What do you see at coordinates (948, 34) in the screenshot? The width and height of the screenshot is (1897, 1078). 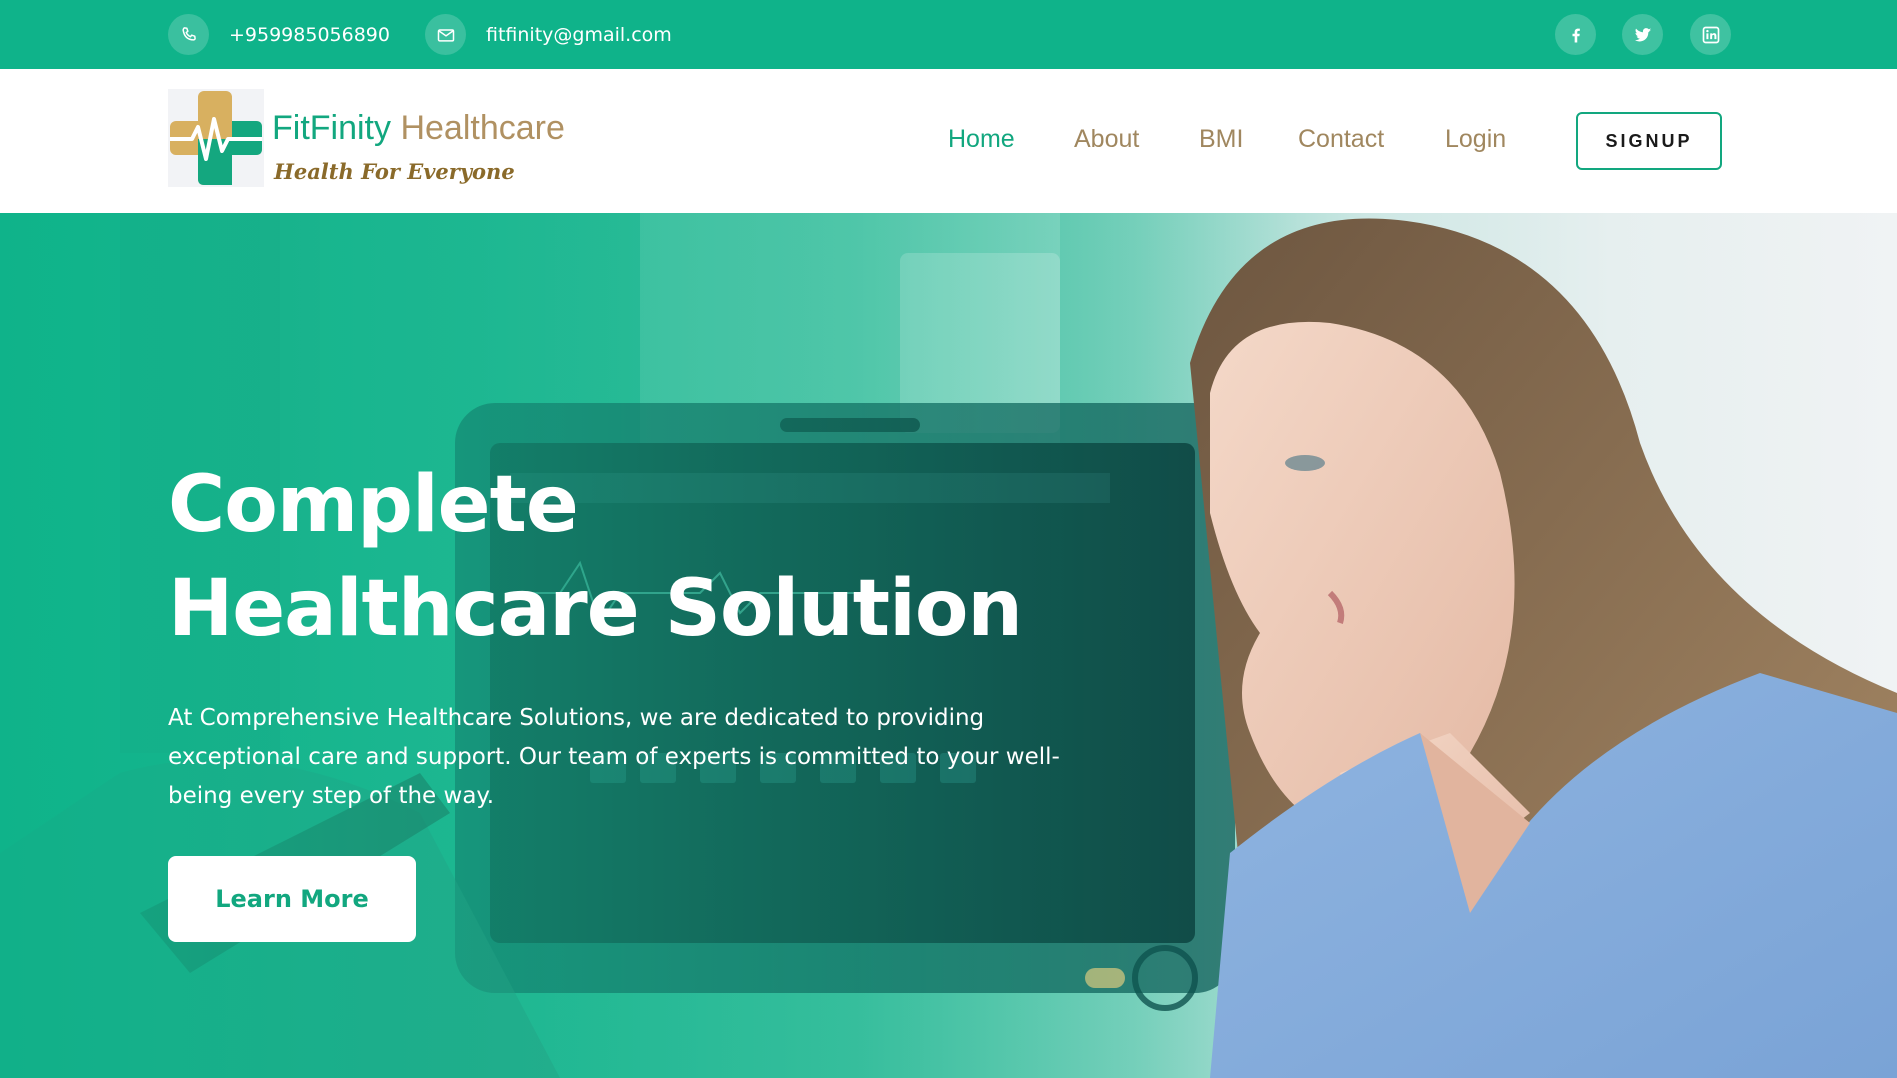 I see `top-bar: +959985056890 fitfinity@gmail.com` at bounding box center [948, 34].